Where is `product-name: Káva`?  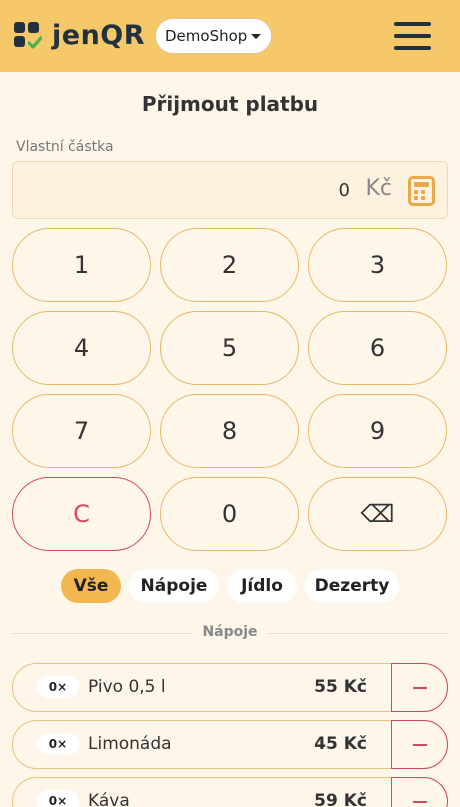
product-name: Káva is located at coordinates (109, 799).